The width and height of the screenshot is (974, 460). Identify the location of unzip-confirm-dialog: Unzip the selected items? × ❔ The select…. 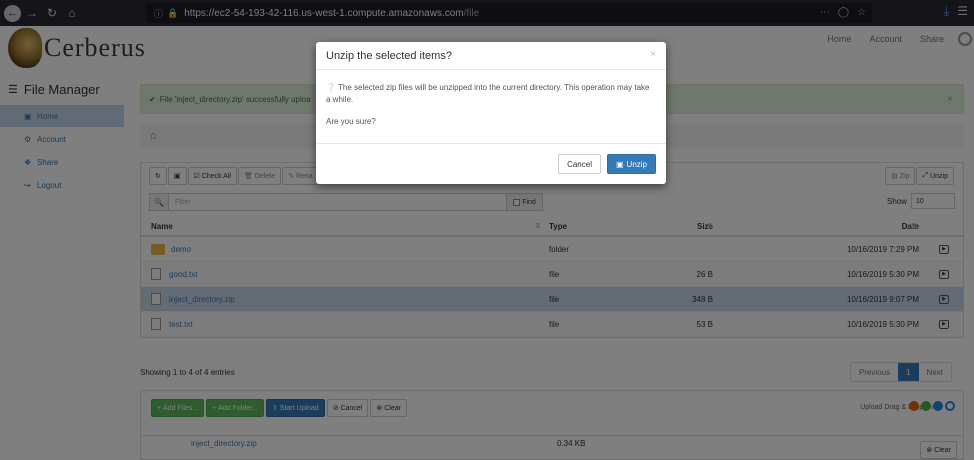
(491, 113).